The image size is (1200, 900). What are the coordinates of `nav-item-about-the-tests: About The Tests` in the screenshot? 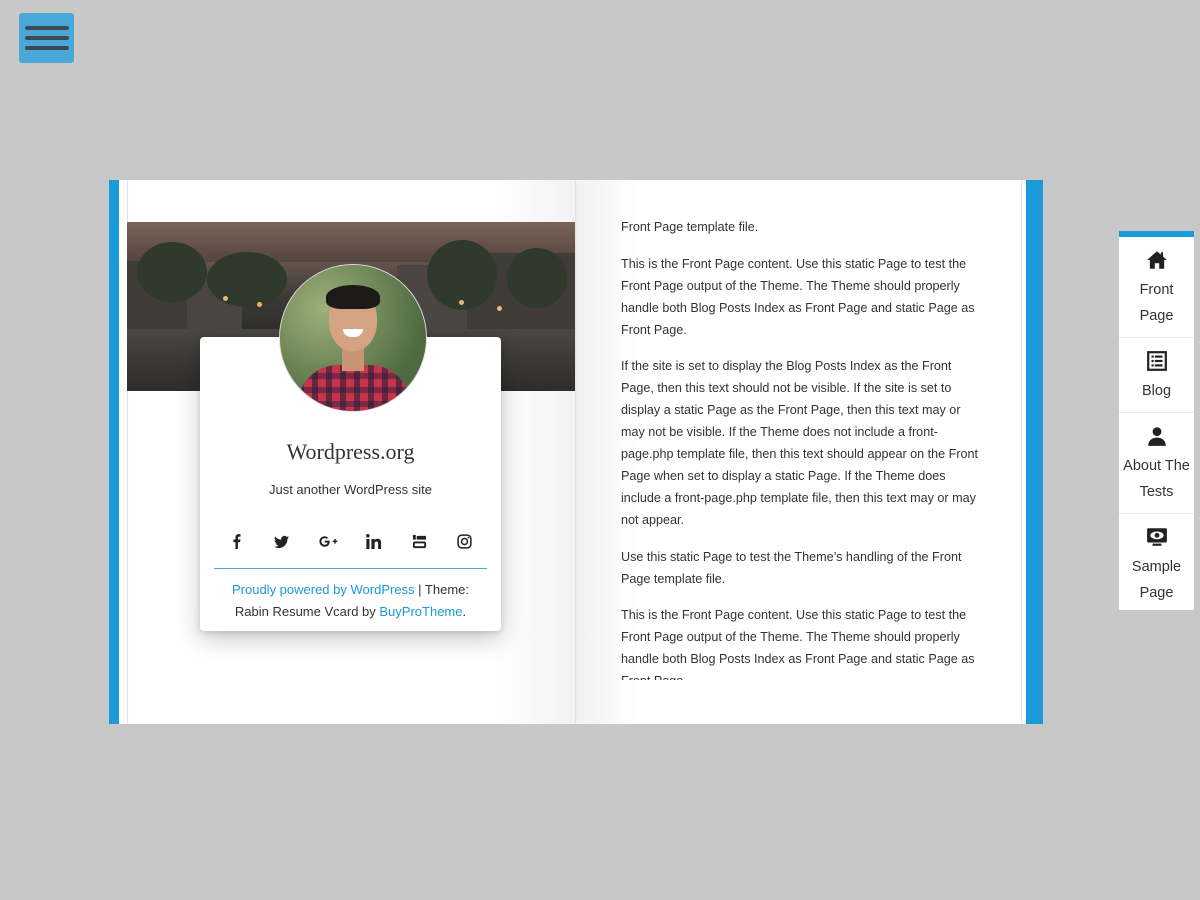 It's located at (1156, 463).